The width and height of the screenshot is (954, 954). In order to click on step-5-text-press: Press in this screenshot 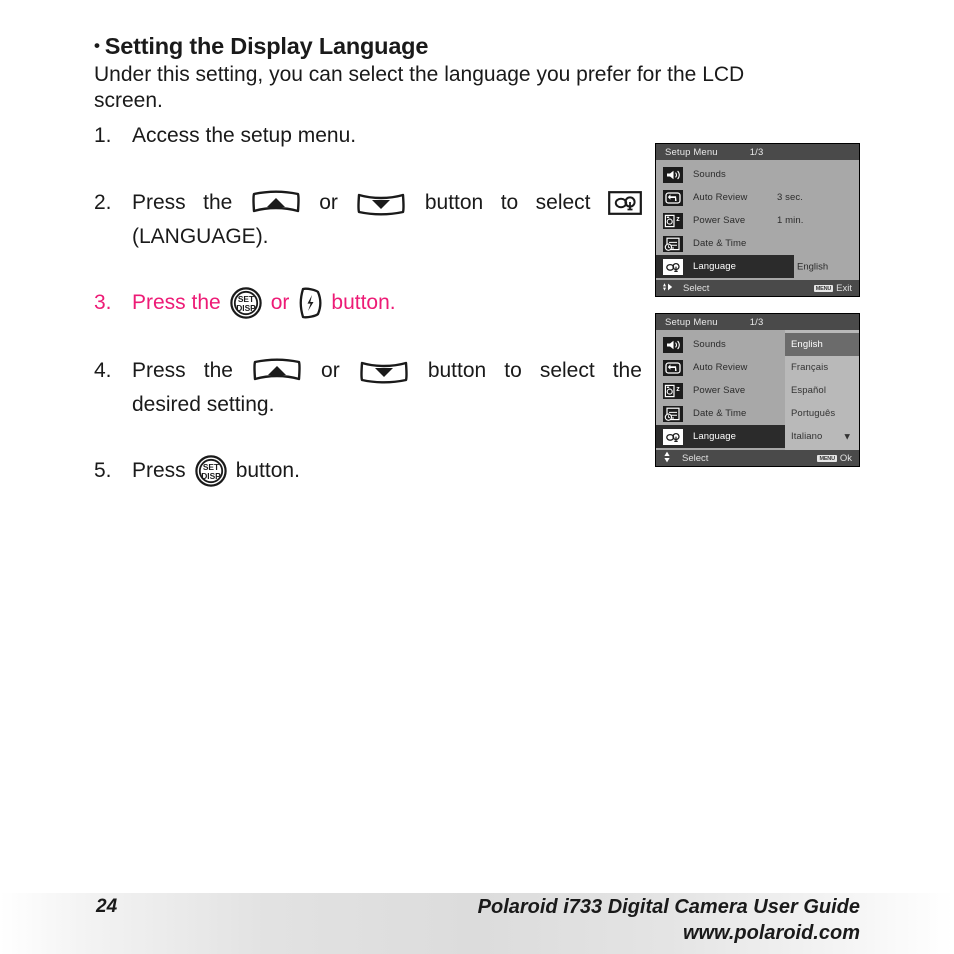, I will do `click(159, 470)`.